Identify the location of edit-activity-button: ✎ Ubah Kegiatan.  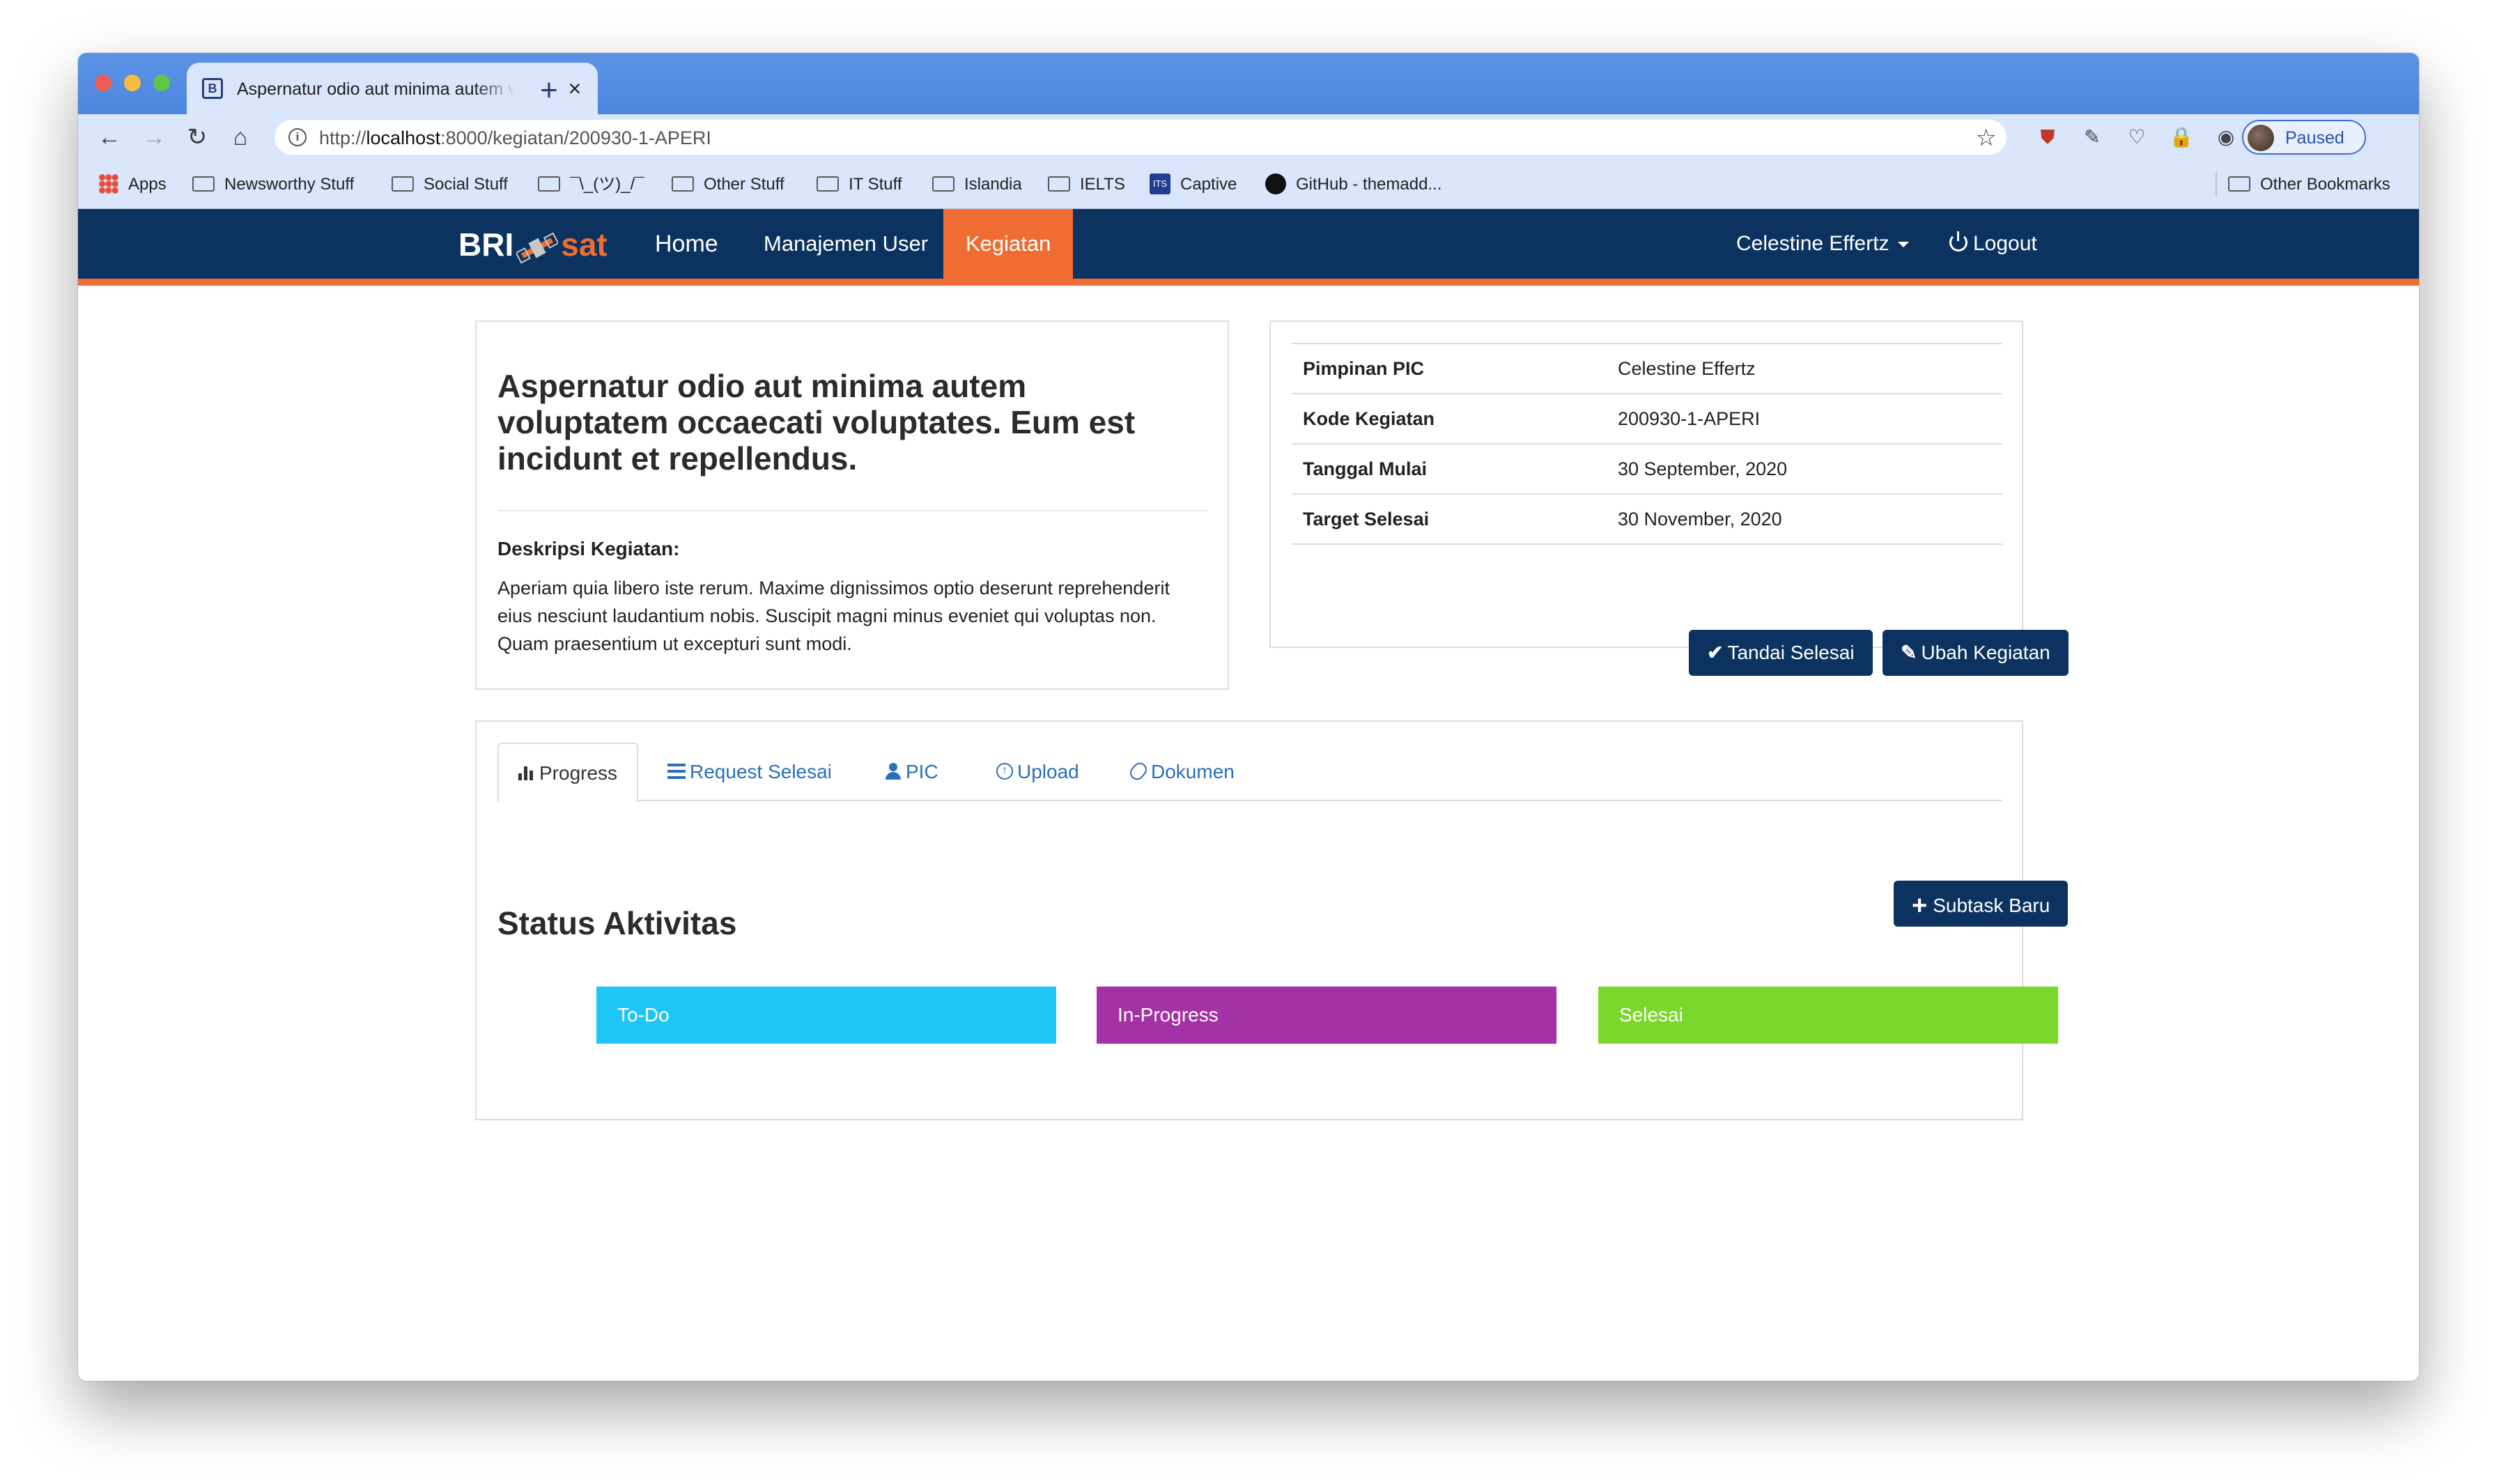
(1976, 653).